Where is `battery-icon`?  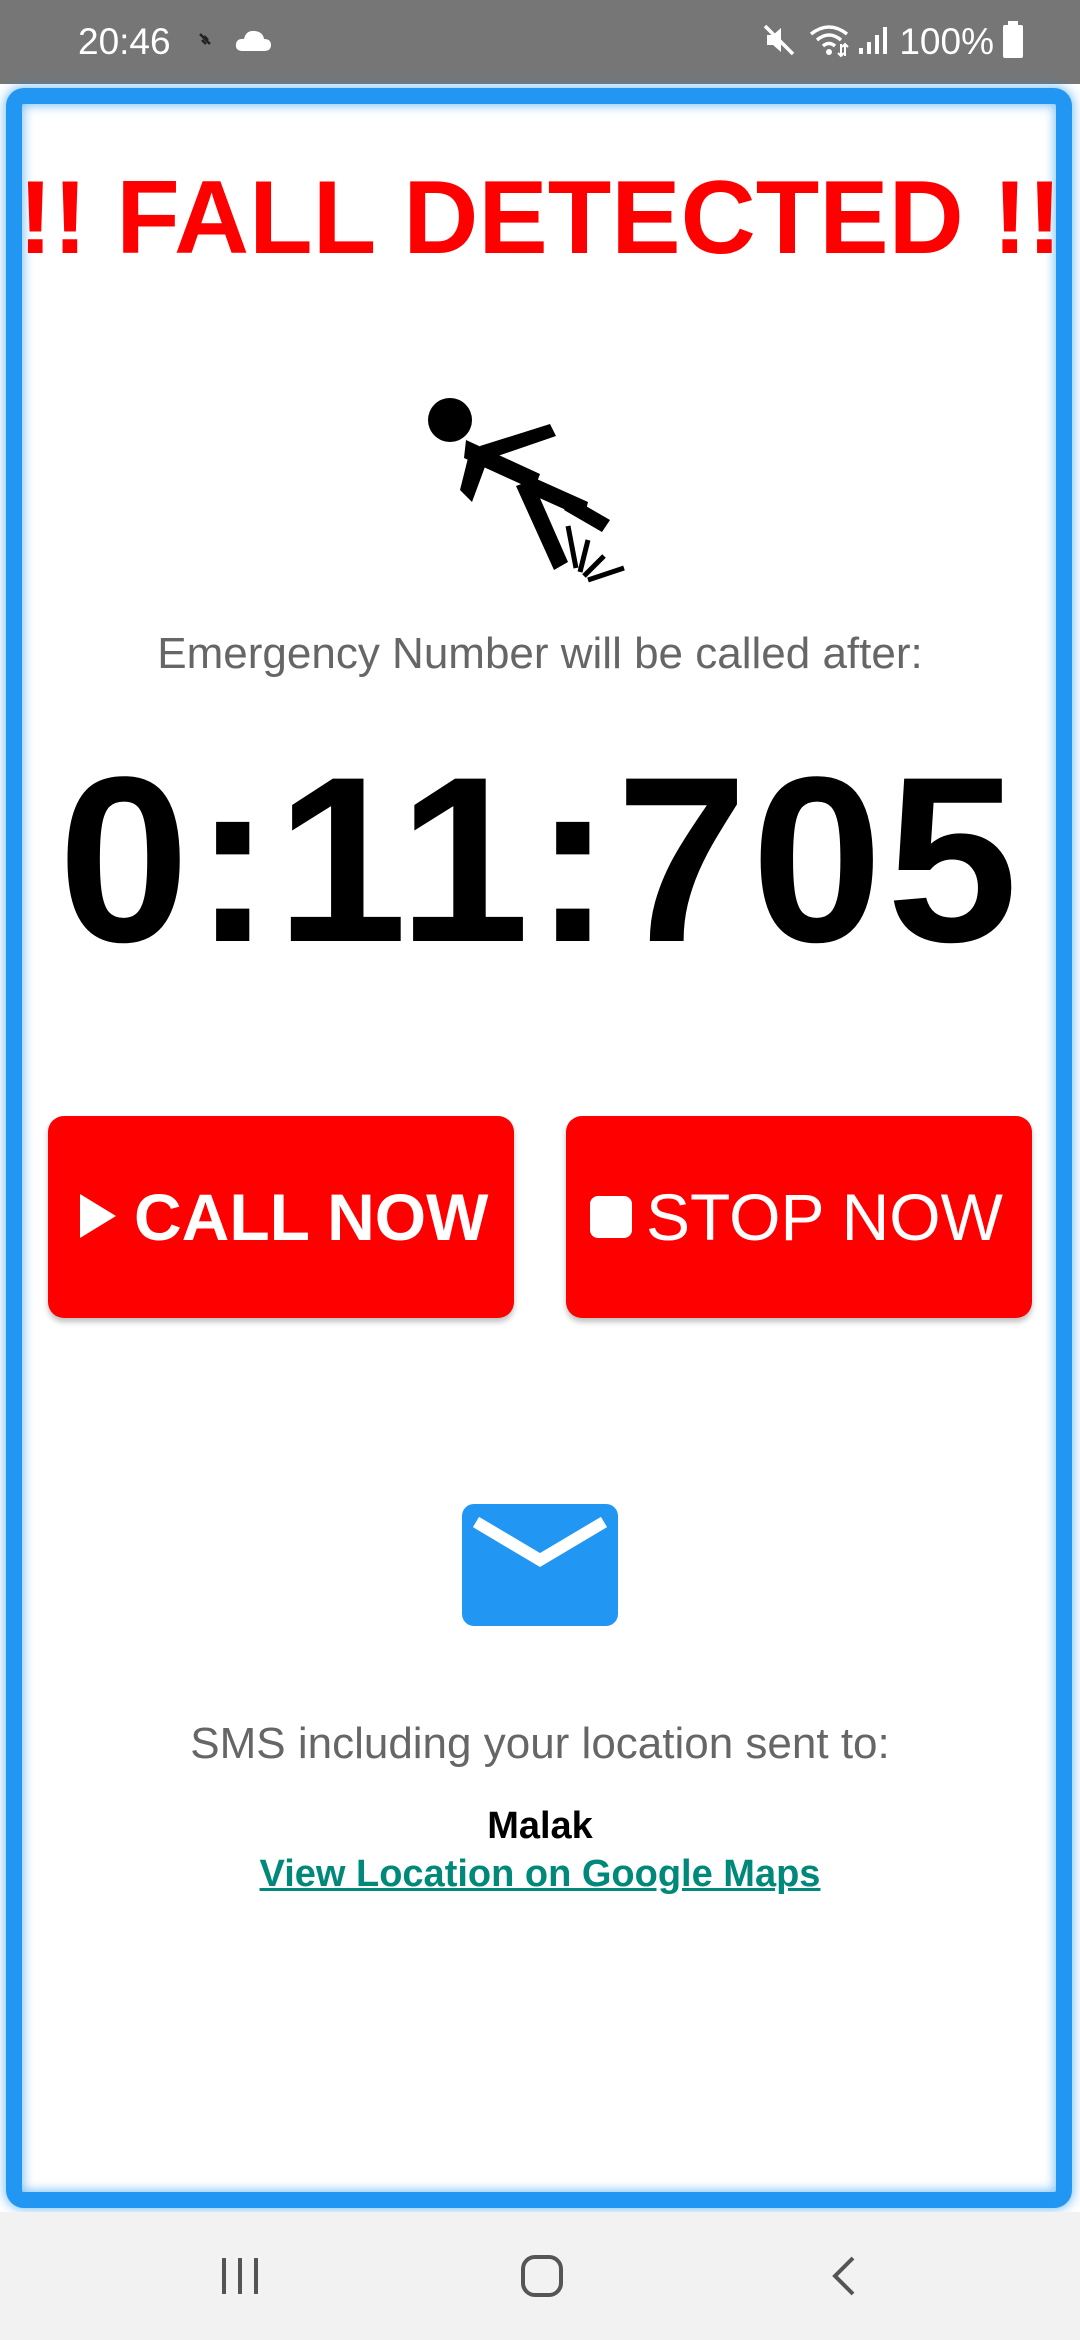 battery-icon is located at coordinates (1013, 42).